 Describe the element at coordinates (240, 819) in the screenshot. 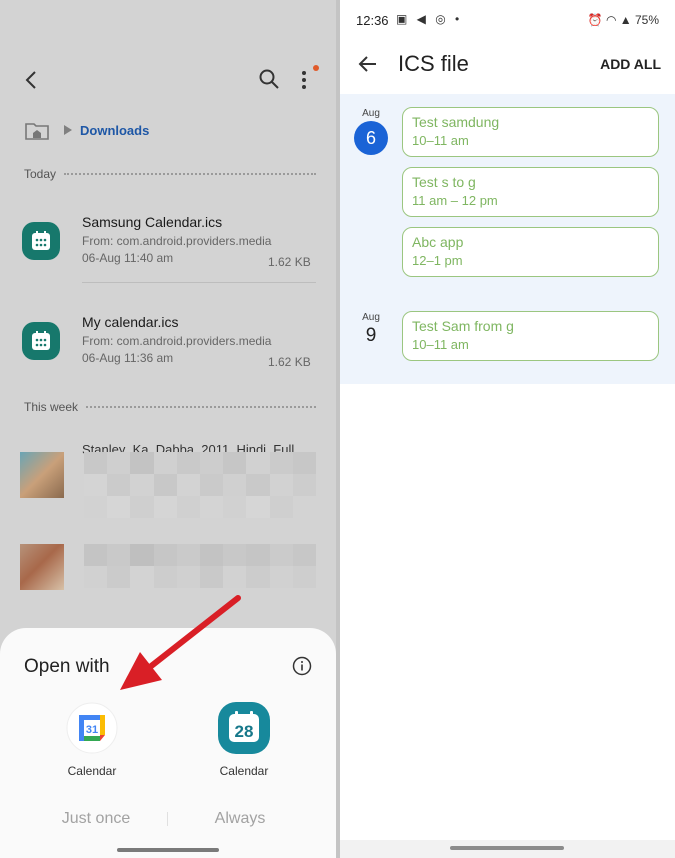

I see `always-button: Always` at that location.